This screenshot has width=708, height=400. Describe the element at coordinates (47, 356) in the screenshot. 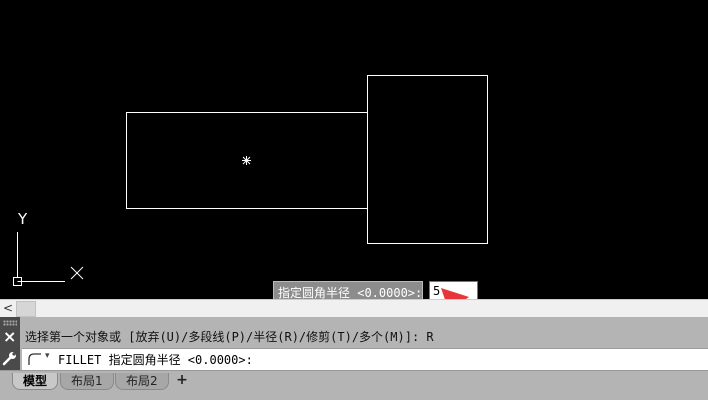

I see `chevron-down-icon: ▾` at that location.